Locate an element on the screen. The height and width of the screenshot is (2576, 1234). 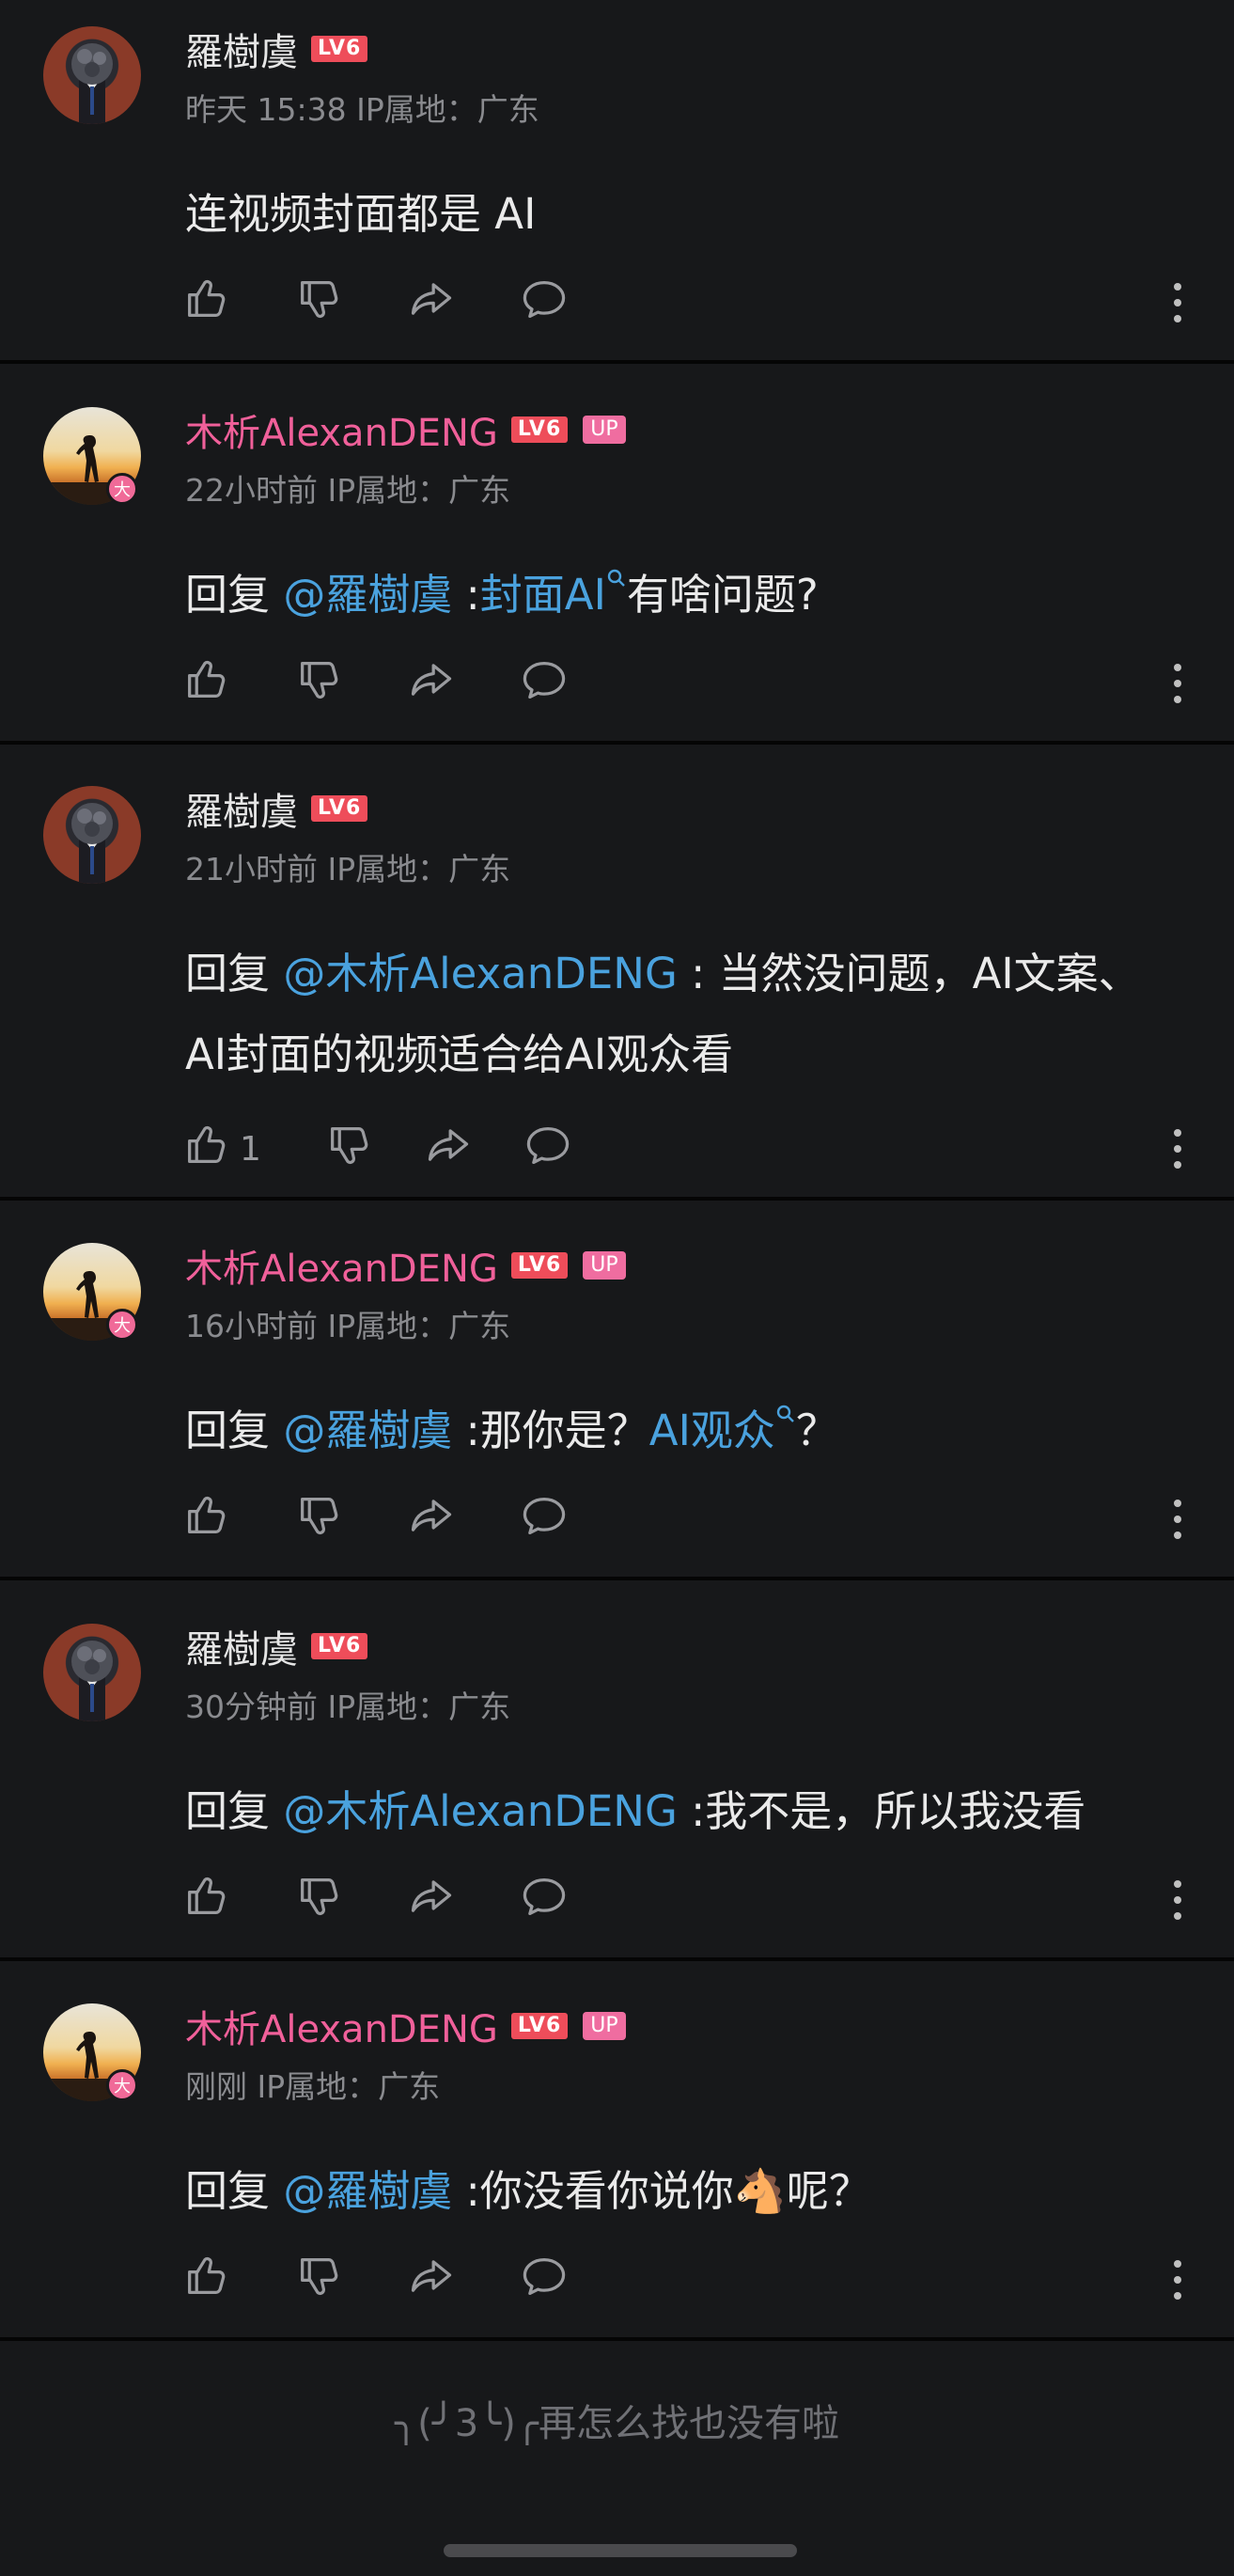
name-row: 羅樹虞 LV6 is located at coordinates (276, 49).